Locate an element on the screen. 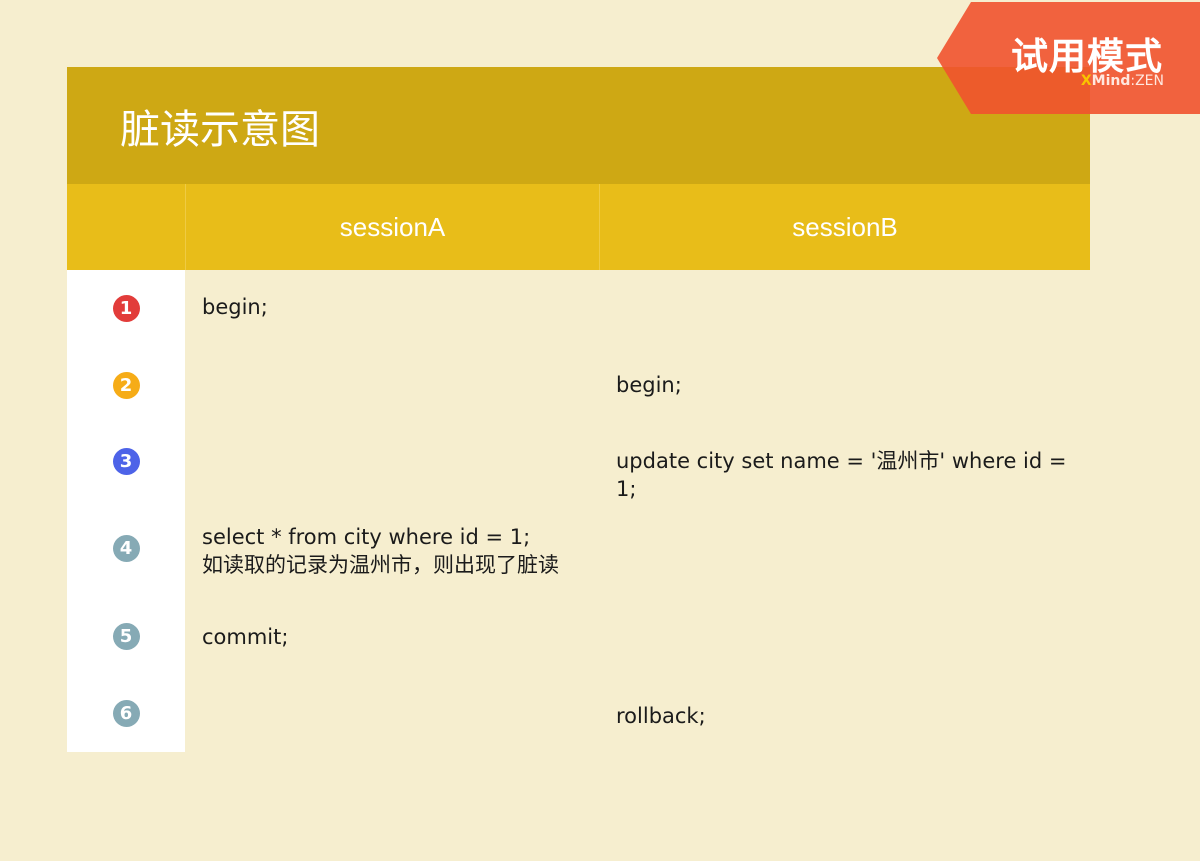 This screenshot has height=861, width=1200. header-step-cell is located at coordinates (126, 227).